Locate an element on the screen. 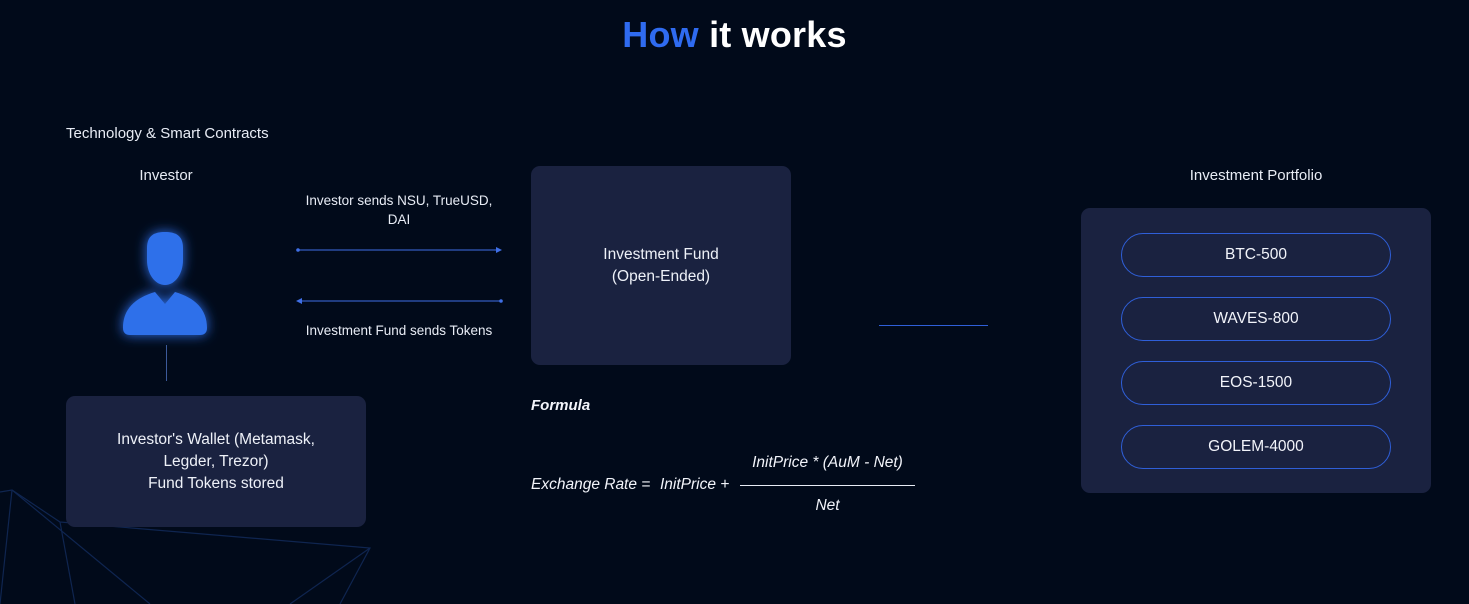 The width and height of the screenshot is (1469, 604). formula-label: Formula is located at coordinates (561, 405).